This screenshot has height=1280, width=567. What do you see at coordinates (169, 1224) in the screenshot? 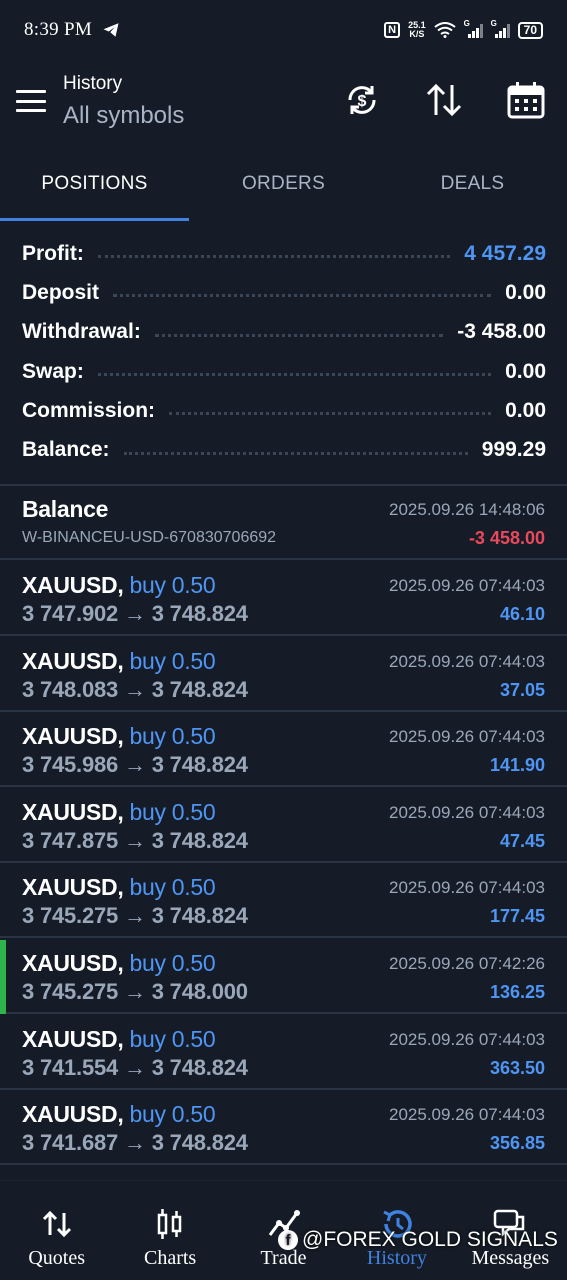
I see `charts-icon` at bounding box center [169, 1224].